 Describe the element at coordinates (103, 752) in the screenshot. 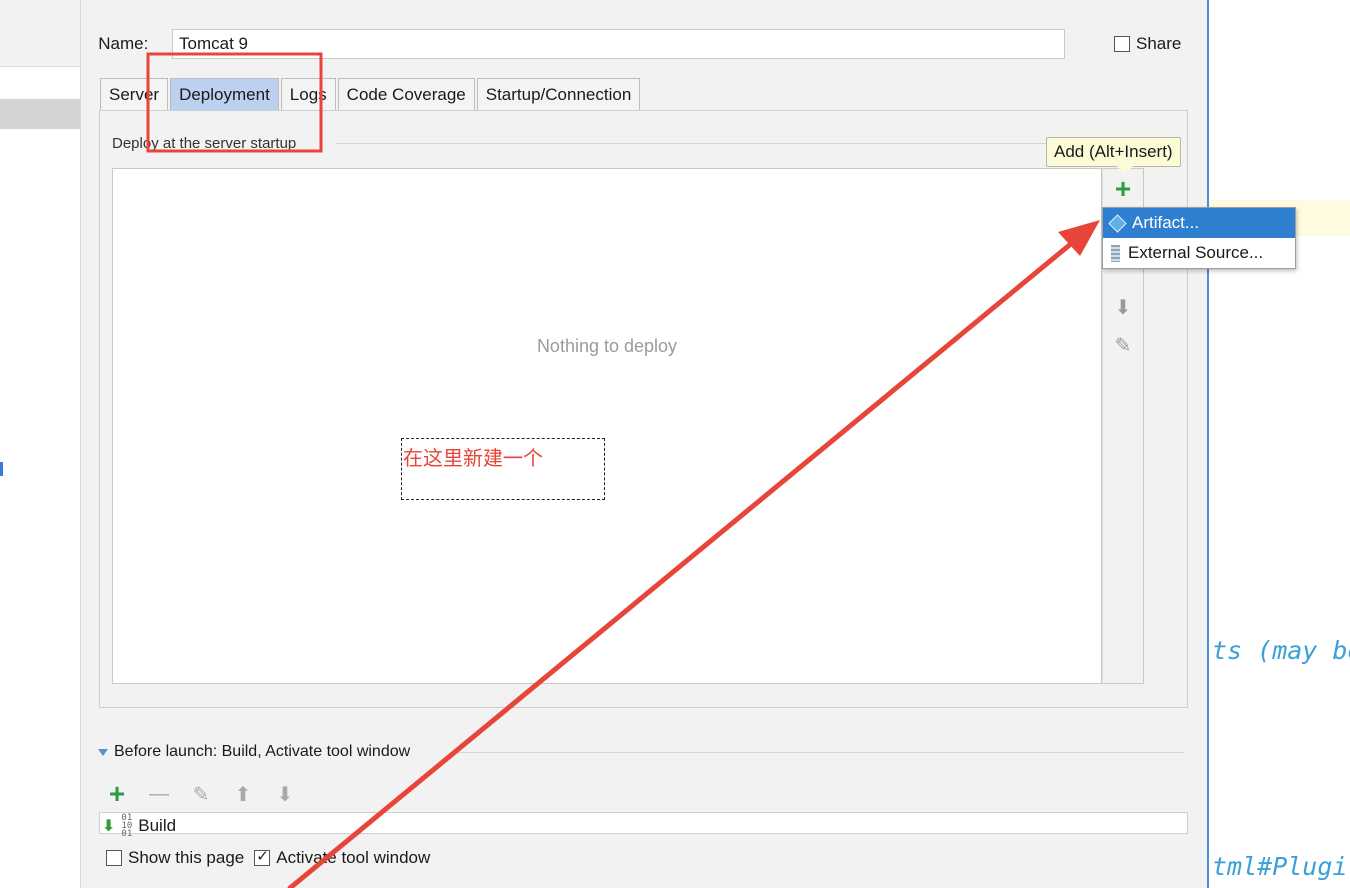

I see `collapse-triangle-icon` at that location.